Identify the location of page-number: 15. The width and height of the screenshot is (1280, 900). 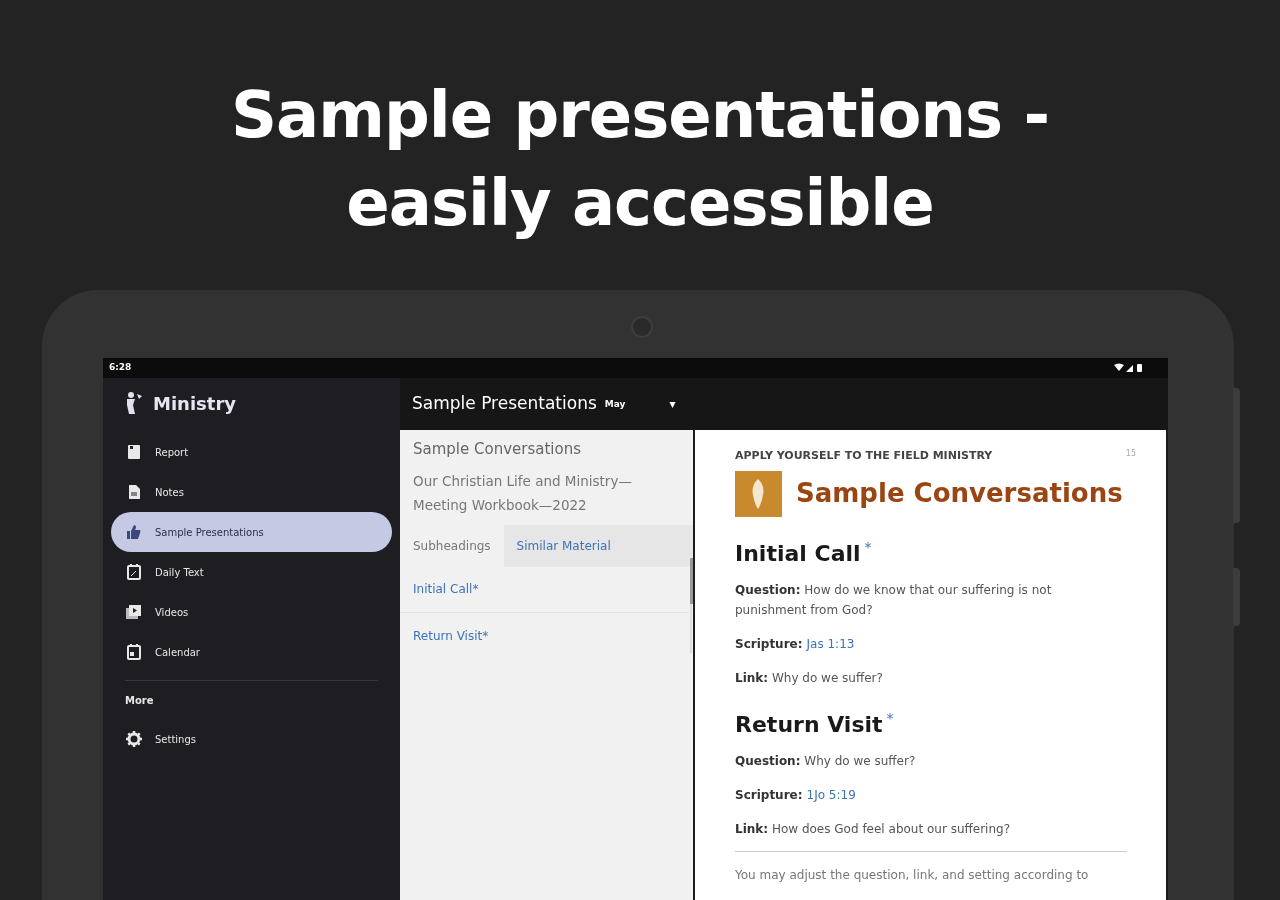
(1130, 454).